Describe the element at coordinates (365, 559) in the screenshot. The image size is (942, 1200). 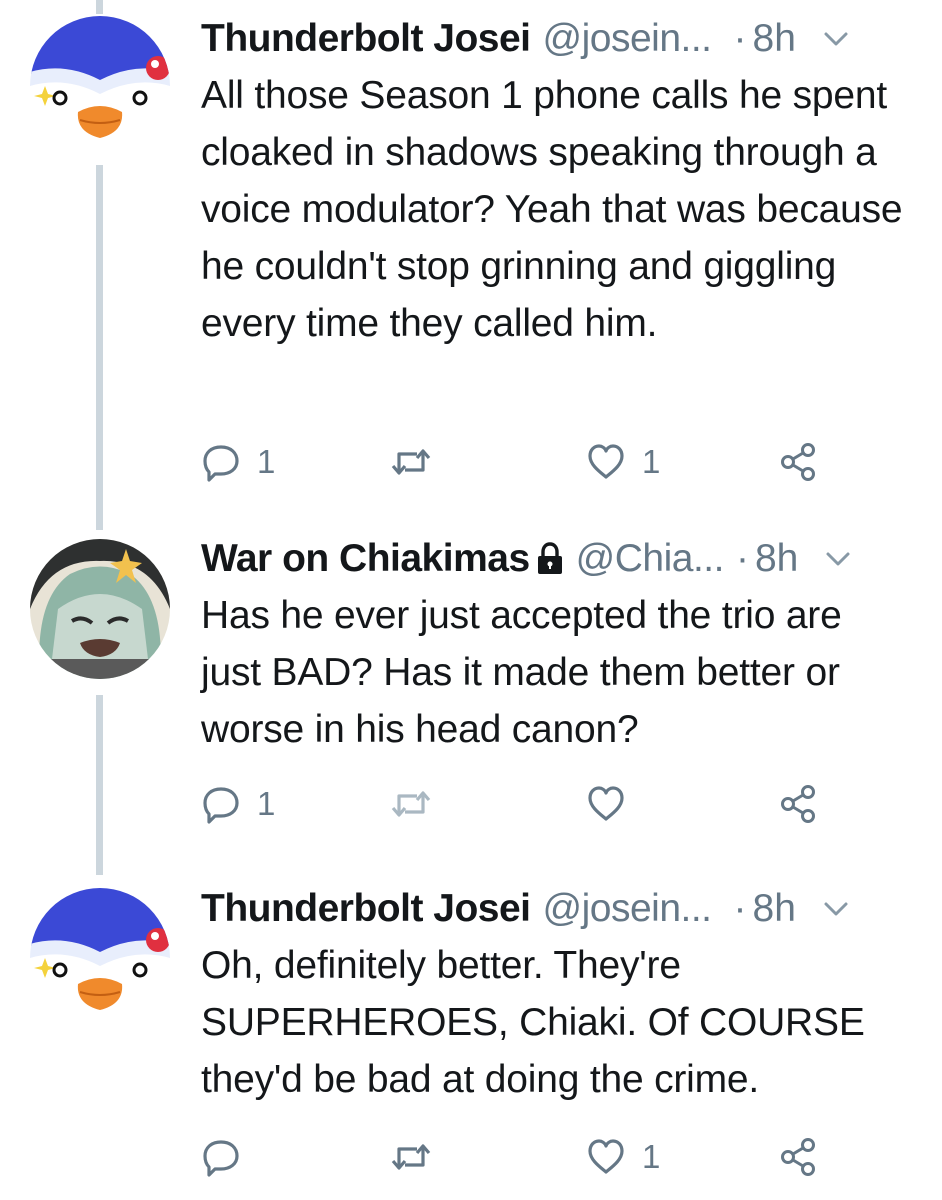
I see `display-name: War on Chiakimas` at that location.